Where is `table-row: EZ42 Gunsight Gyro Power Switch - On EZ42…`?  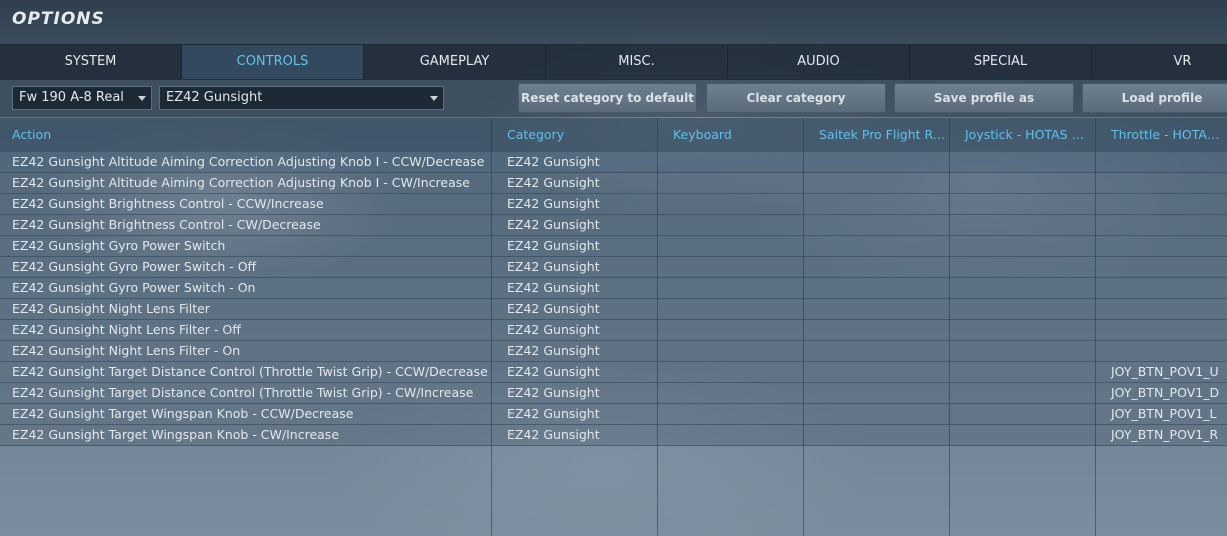 table-row: EZ42 Gunsight Gyro Power Switch - On EZ42… is located at coordinates (613, 288).